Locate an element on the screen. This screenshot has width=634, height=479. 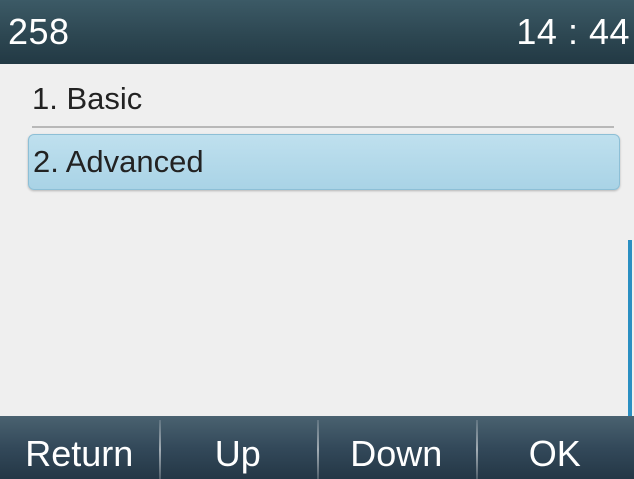
up-button: Up is located at coordinates (238, 447).